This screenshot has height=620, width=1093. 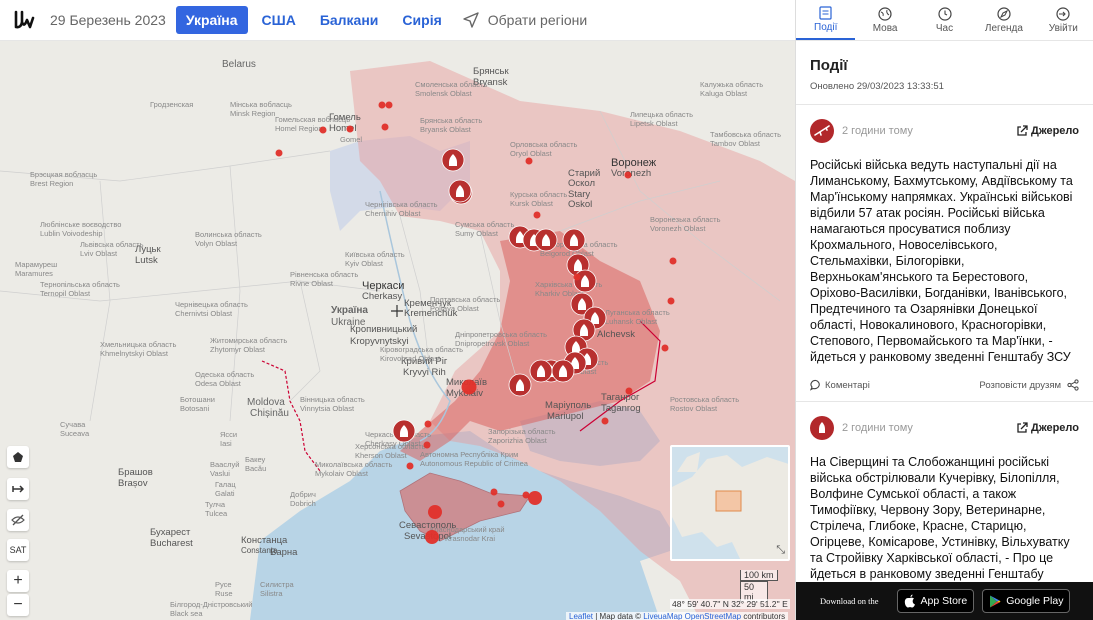 I want to click on draw-polygon-button, so click(x=18, y=457).